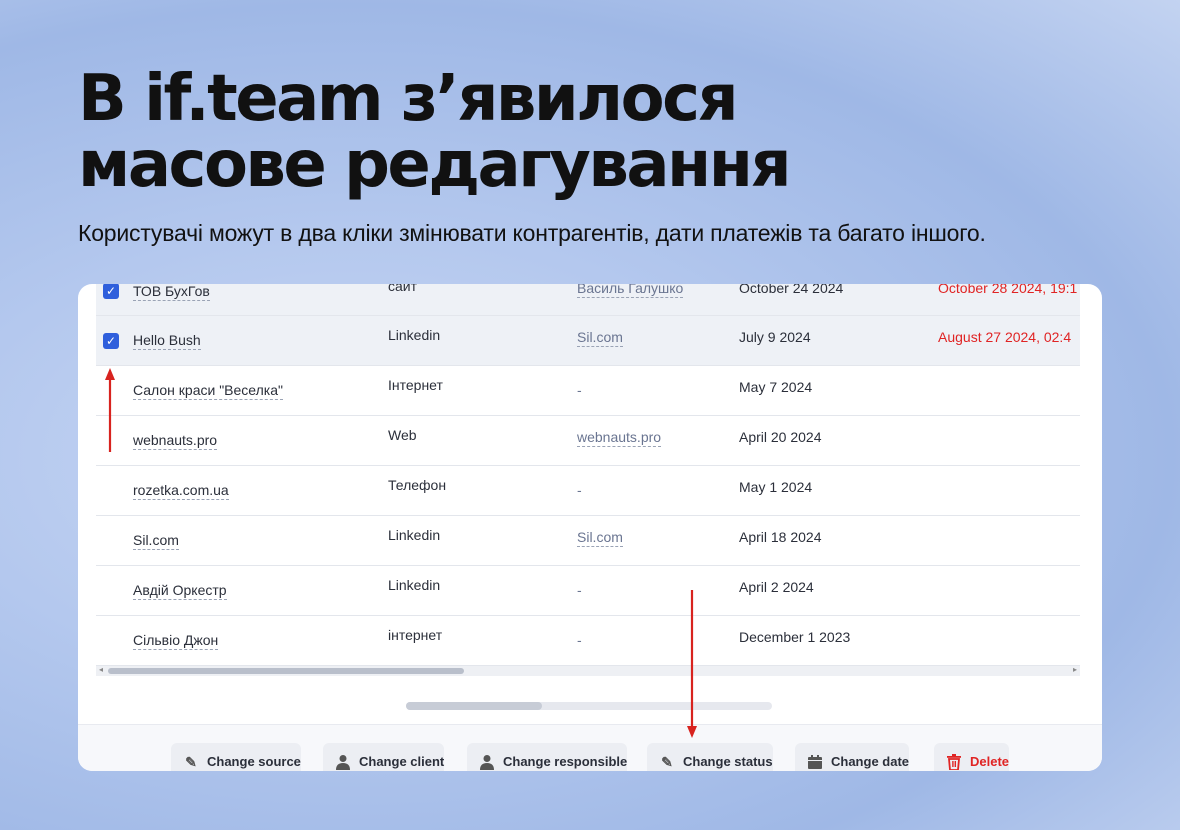 The image size is (1180, 830). Describe the element at coordinates (110, 410) in the screenshot. I see `annotation-arrow-up-icon` at that location.